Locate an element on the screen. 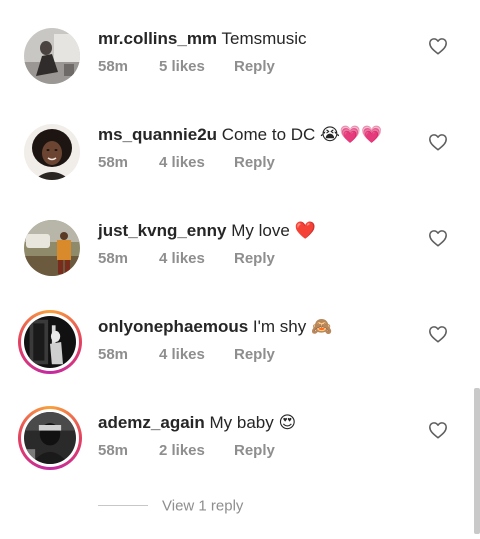  comment-line: ms_quannie2u Come to DC 😭💗💗 is located at coordinates (240, 135).